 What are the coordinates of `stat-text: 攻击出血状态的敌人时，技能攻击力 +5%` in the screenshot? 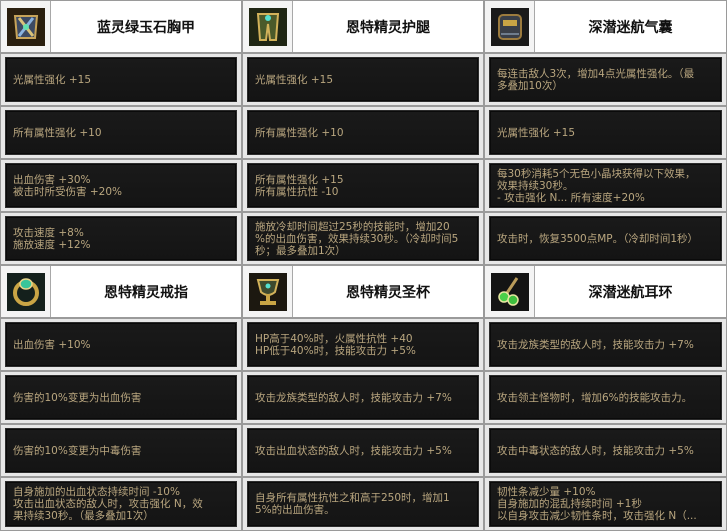 It's located at (363, 450).